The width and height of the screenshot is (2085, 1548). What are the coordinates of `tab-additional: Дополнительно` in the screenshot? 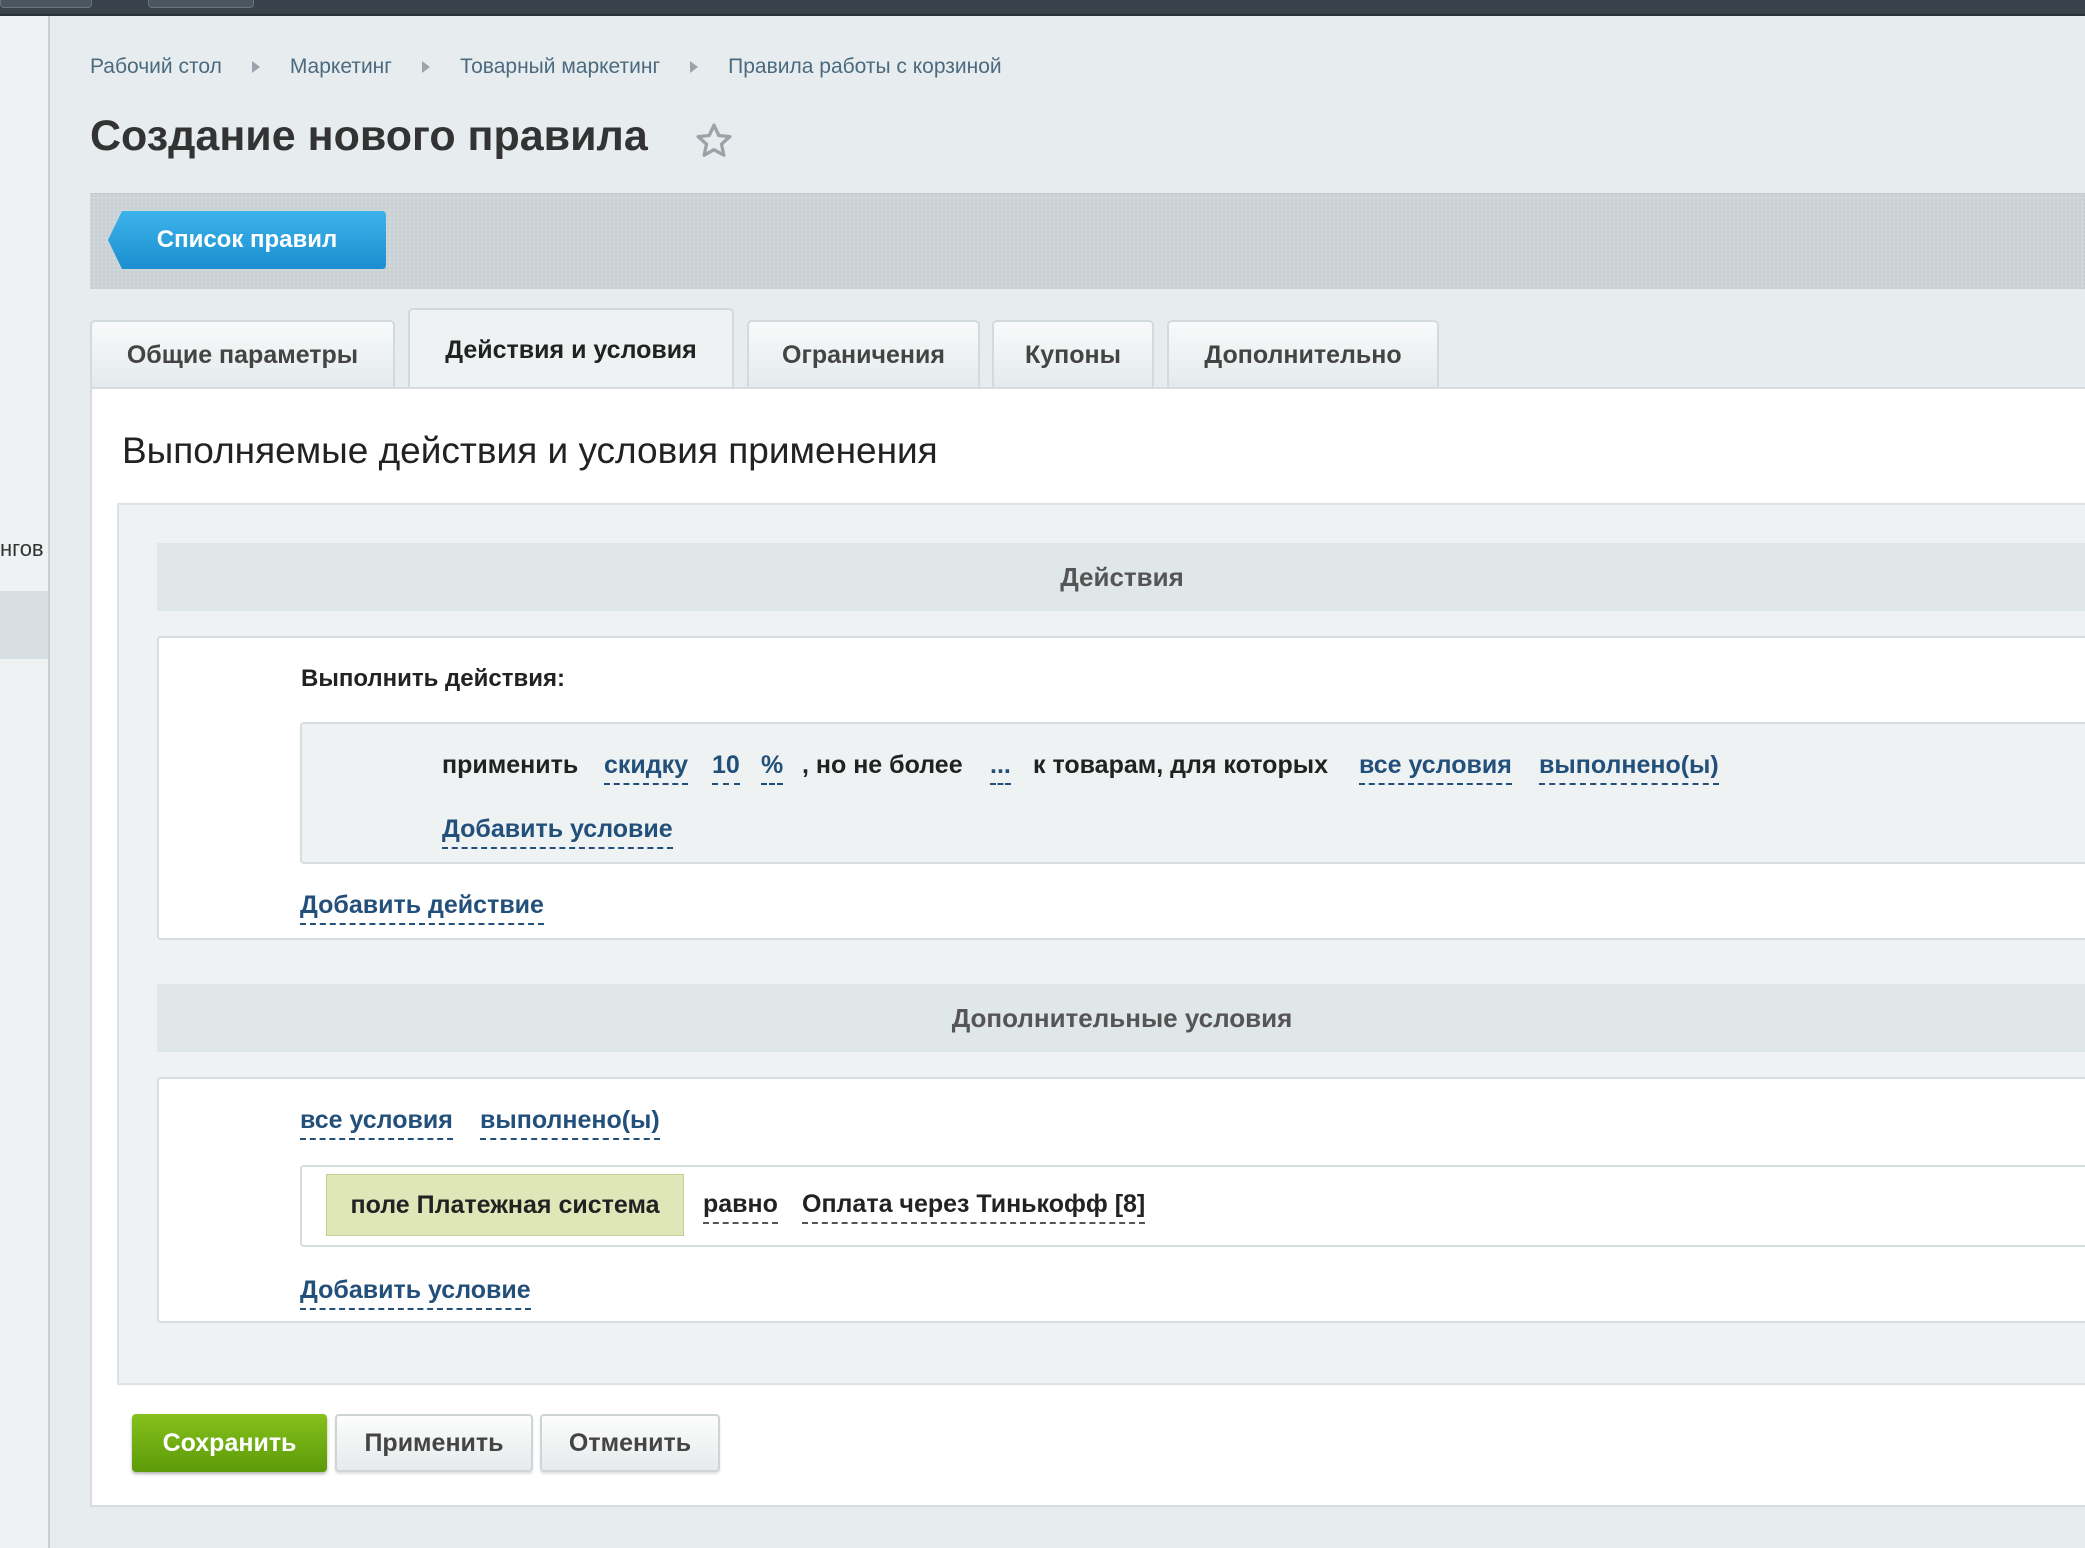 It's located at (1303, 354).